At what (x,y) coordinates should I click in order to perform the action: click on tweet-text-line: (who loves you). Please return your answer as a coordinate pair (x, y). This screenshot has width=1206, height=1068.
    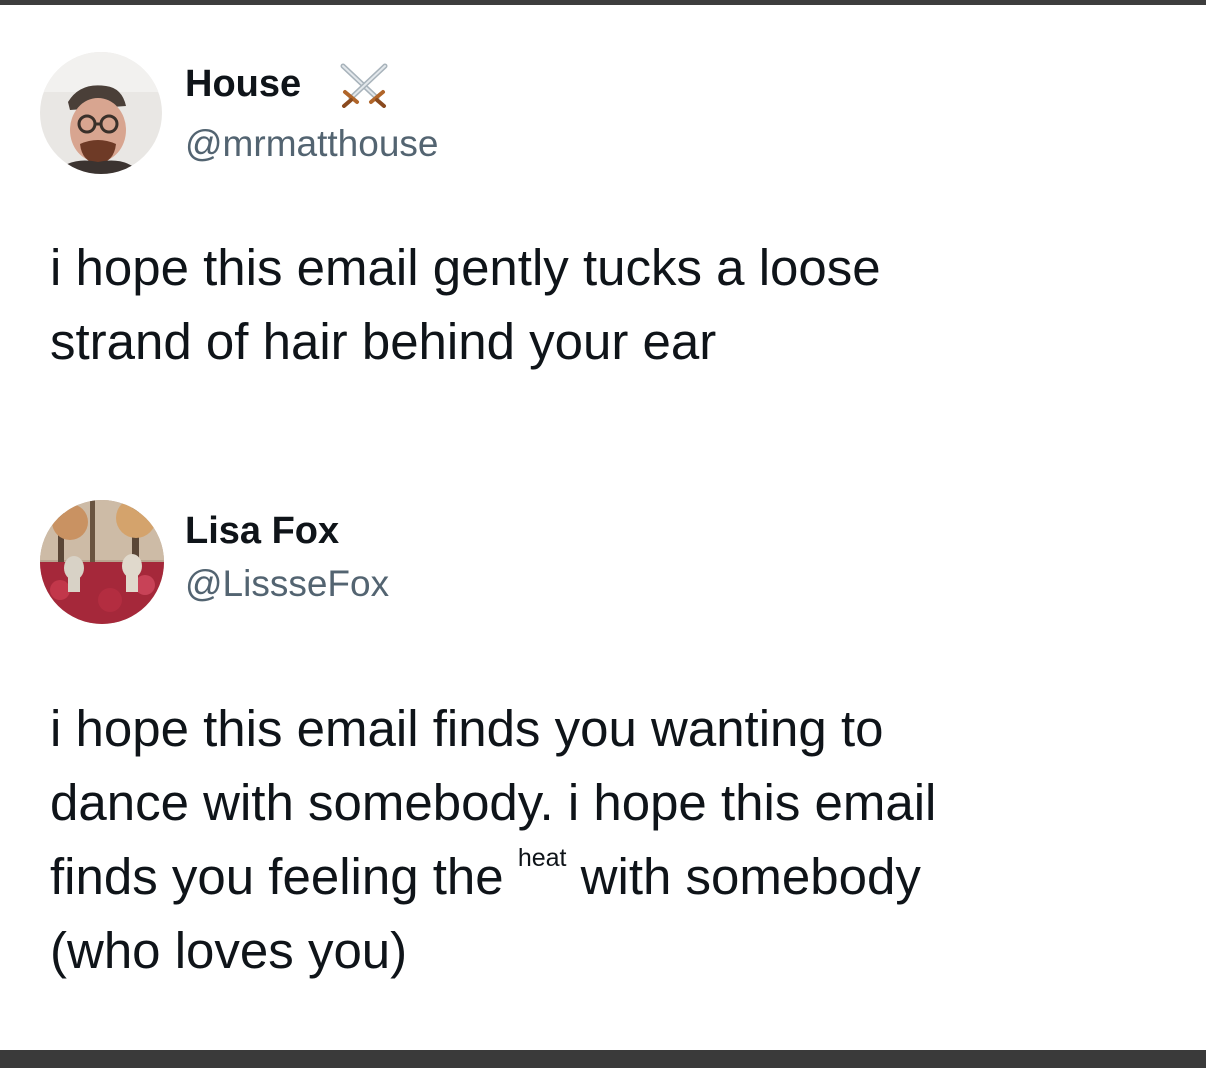
    Looking at the image, I should click on (229, 950).